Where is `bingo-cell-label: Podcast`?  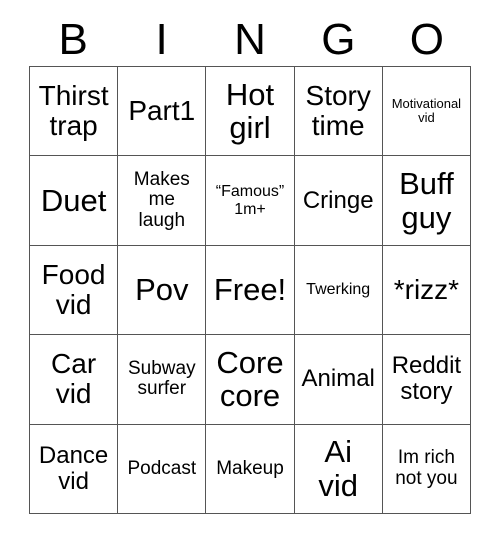
bingo-cell-label: Podcast is located at coordinates (162, 468).